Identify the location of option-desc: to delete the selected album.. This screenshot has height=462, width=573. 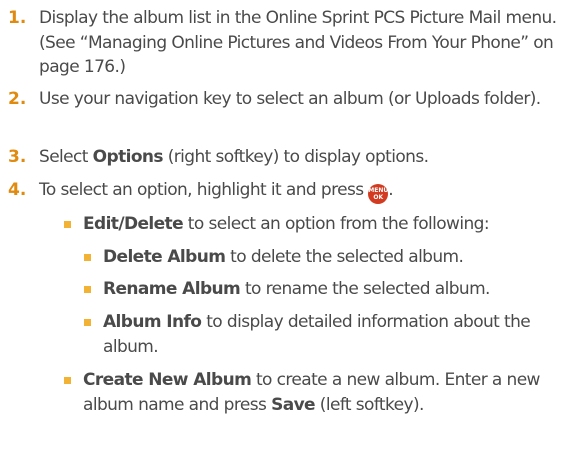
(344, 257).